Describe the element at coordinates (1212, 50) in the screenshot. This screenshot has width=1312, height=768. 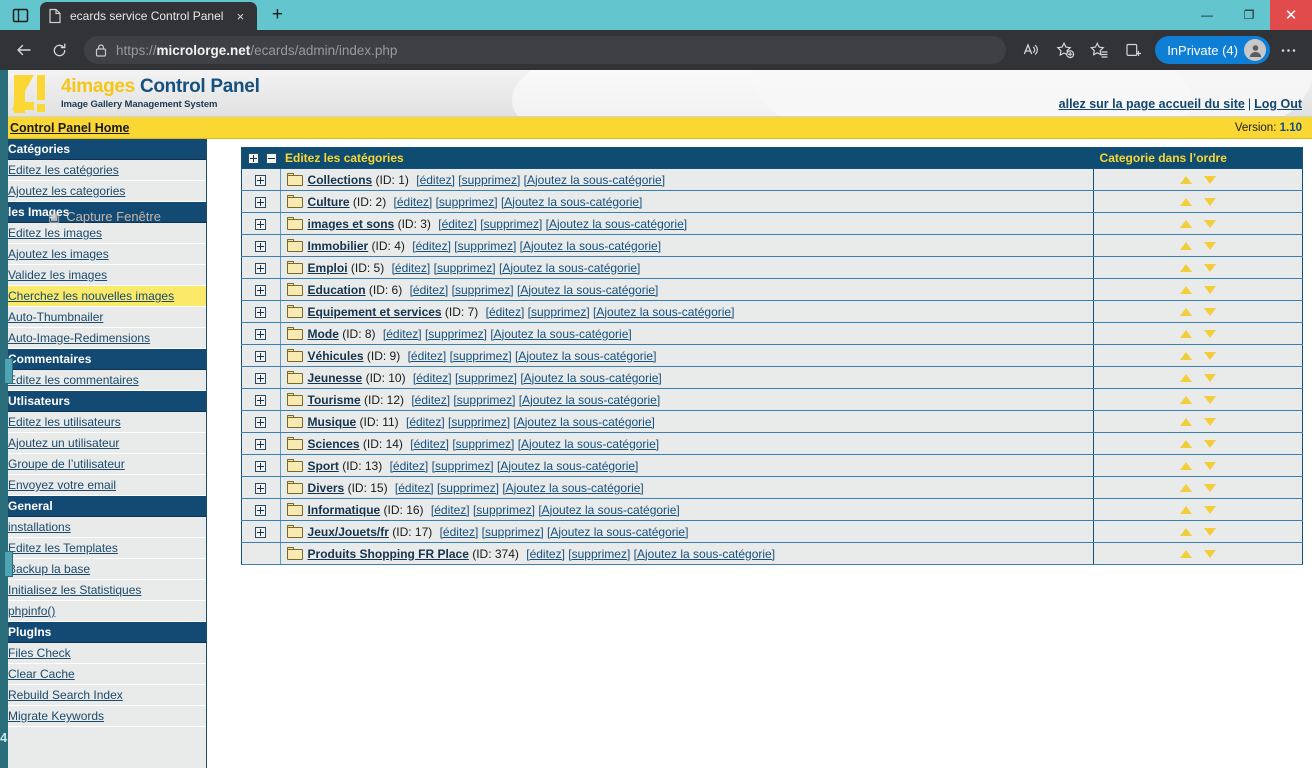
I see `inprivate-profile-button: InPrivate (4)` at that location.